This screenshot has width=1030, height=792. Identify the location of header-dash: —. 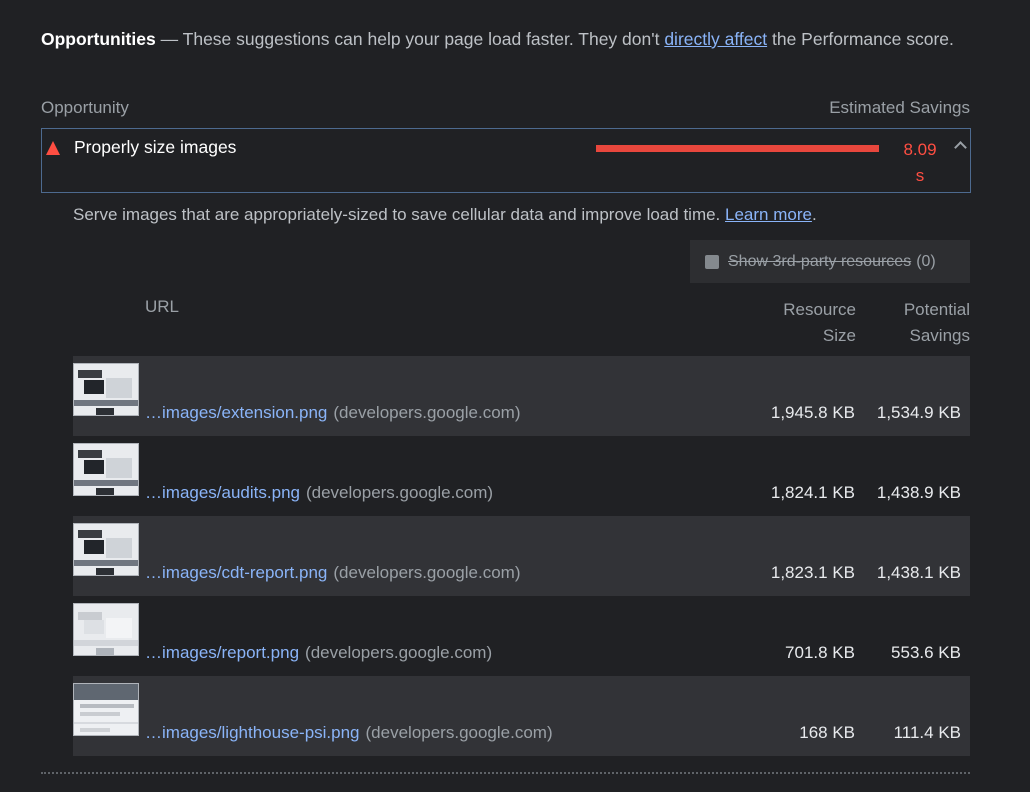
(169, 39).